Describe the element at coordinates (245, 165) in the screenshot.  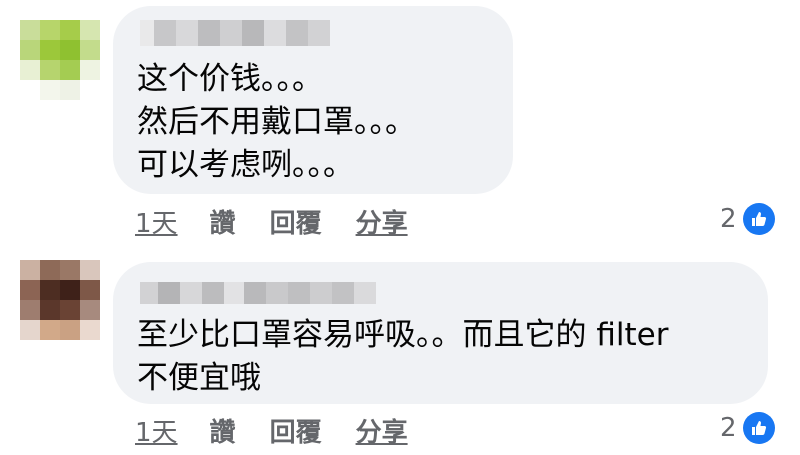
I see `comment-line: 可以考虑咧。。。` at that location.